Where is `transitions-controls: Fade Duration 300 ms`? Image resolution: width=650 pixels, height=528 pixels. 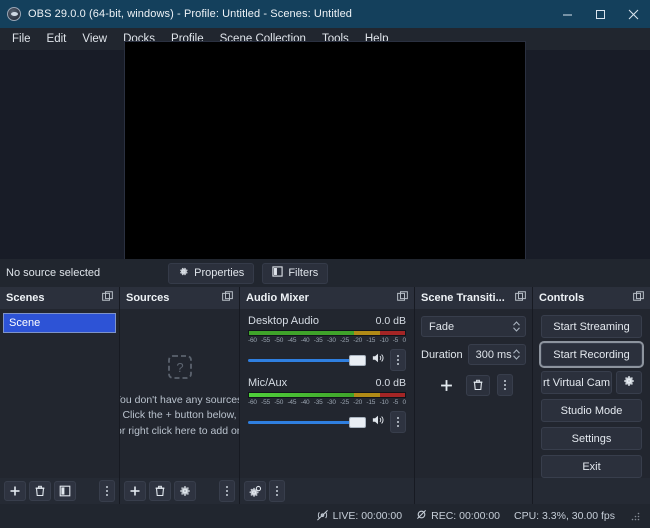 transitions-controls: Fade Duration 300 ms is located at coordinates (473, 352).